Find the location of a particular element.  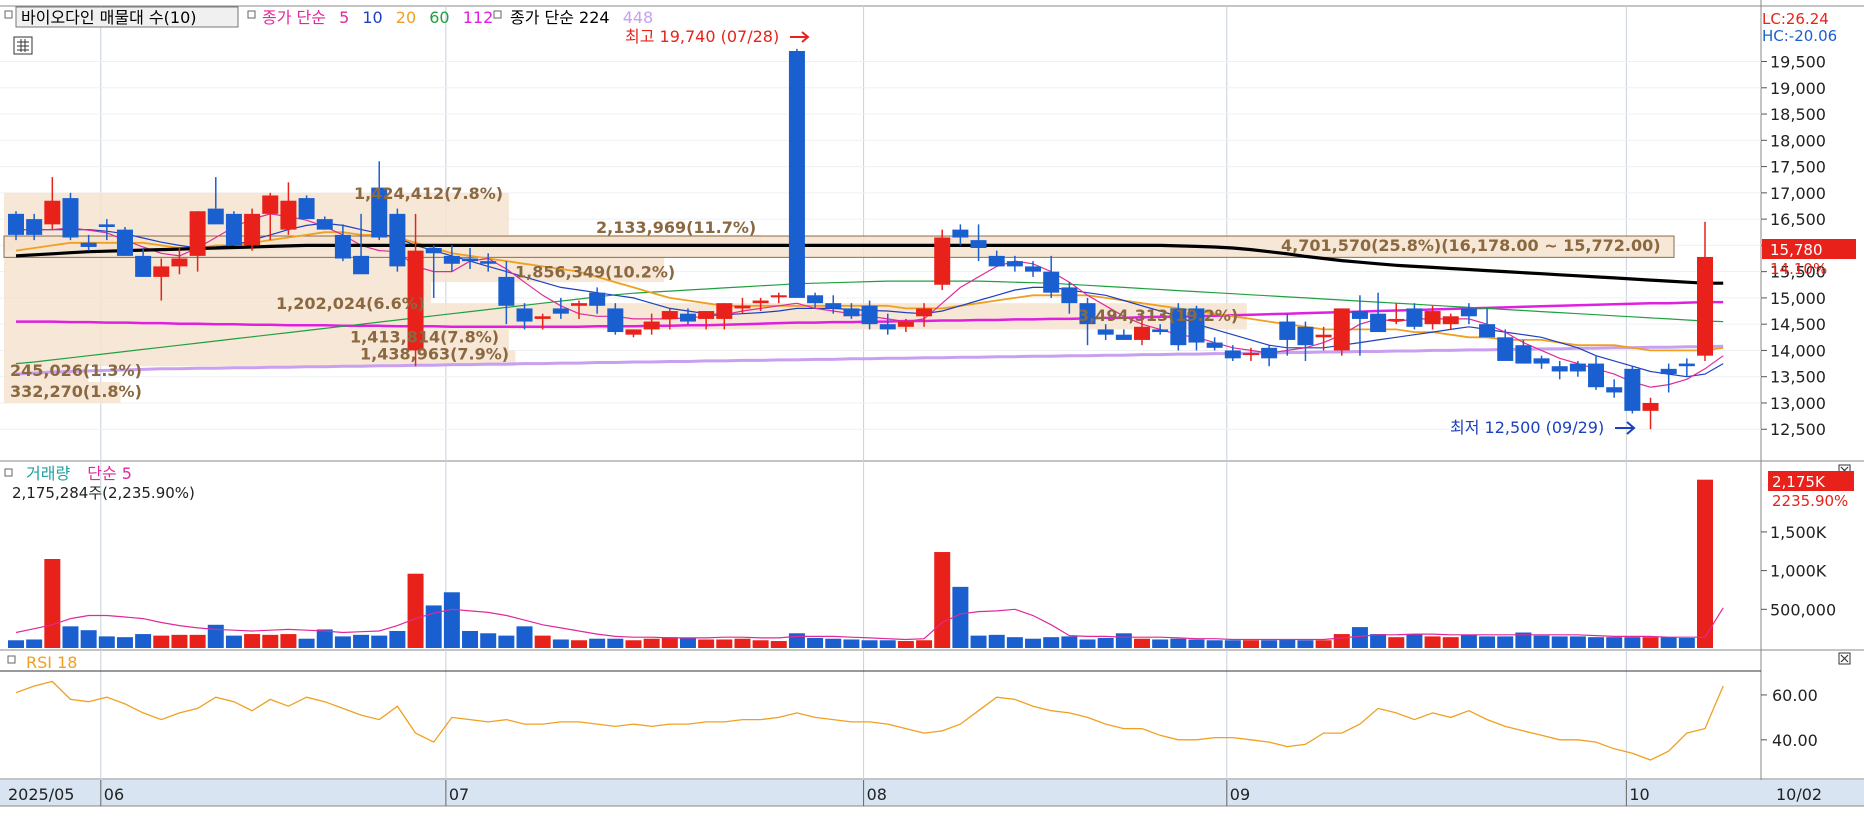

volume-profile-label: 332,270(1.8%) is located at coordinates (76, 391).